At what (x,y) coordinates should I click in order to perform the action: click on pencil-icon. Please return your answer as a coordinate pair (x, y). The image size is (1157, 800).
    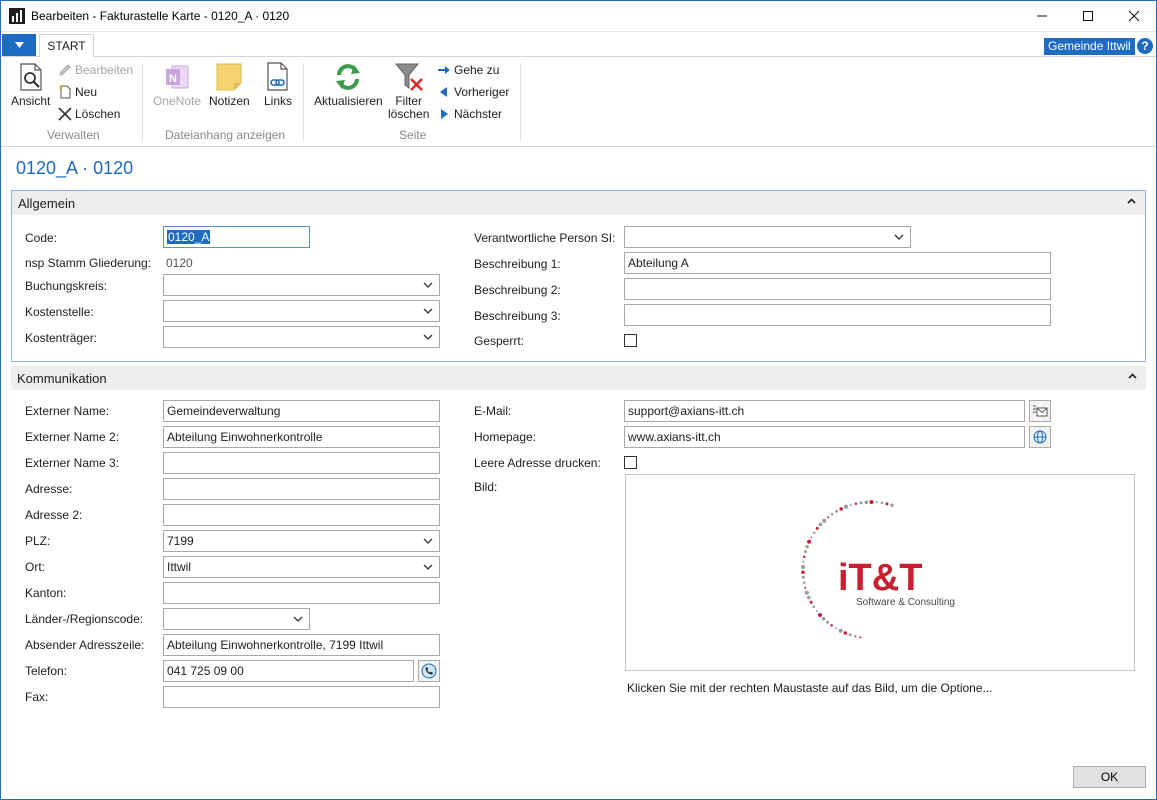
    Looking at the image, I should click on (65, 70).